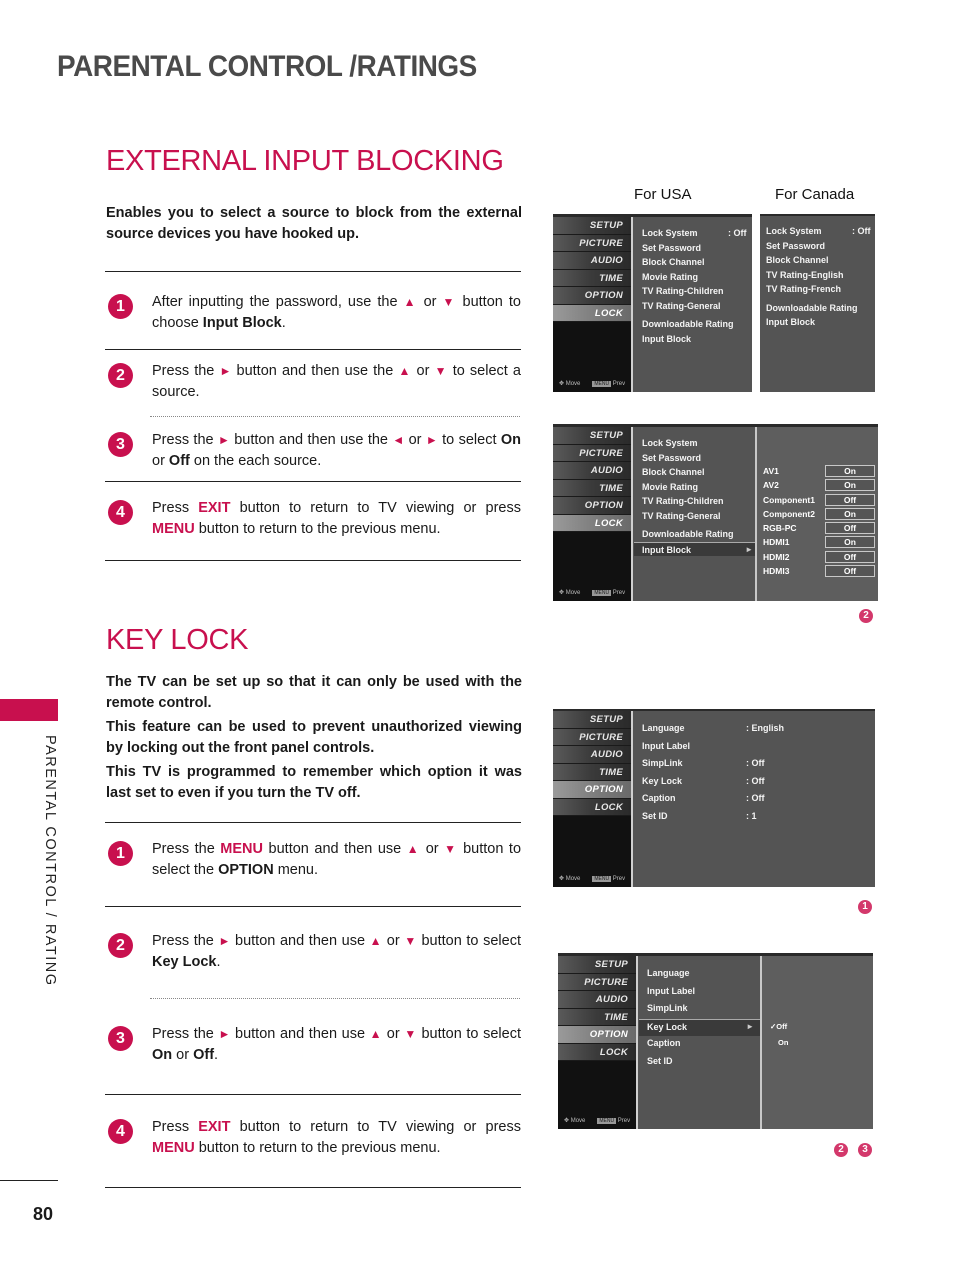 This screenshot has width=954, height=1272. Describe the element at coordinates (700, 443) in the screenshot. I see `menu-item-lock-system: Lock System` at that location.